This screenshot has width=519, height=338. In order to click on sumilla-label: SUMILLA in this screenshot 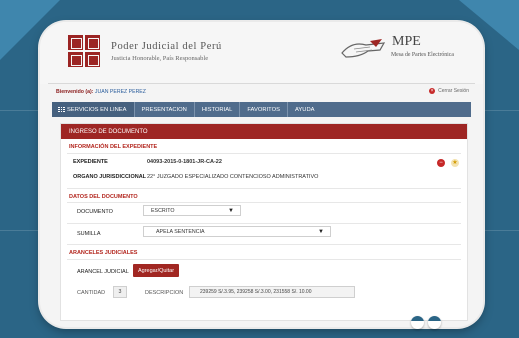, I will do `click(89, 234)`.